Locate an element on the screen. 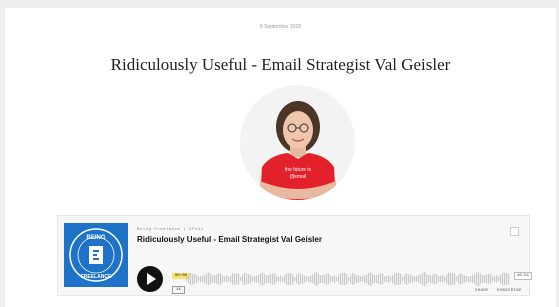 This screenshot has height=307, width=559. podcast-cover-art: BEING FREELANCE is located at coordinates (96, 255).